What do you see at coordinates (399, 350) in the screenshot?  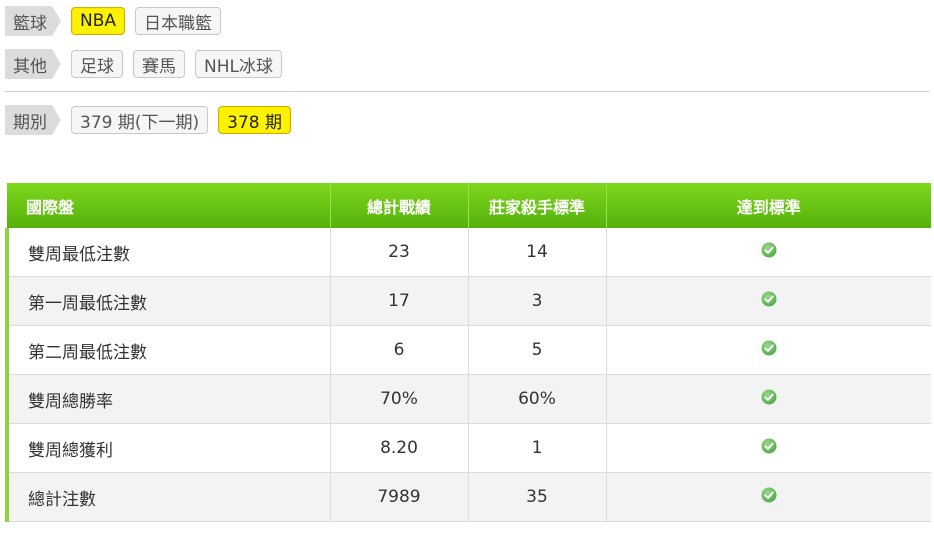 I see `row-record: 6` at bounding box center [399, 350].